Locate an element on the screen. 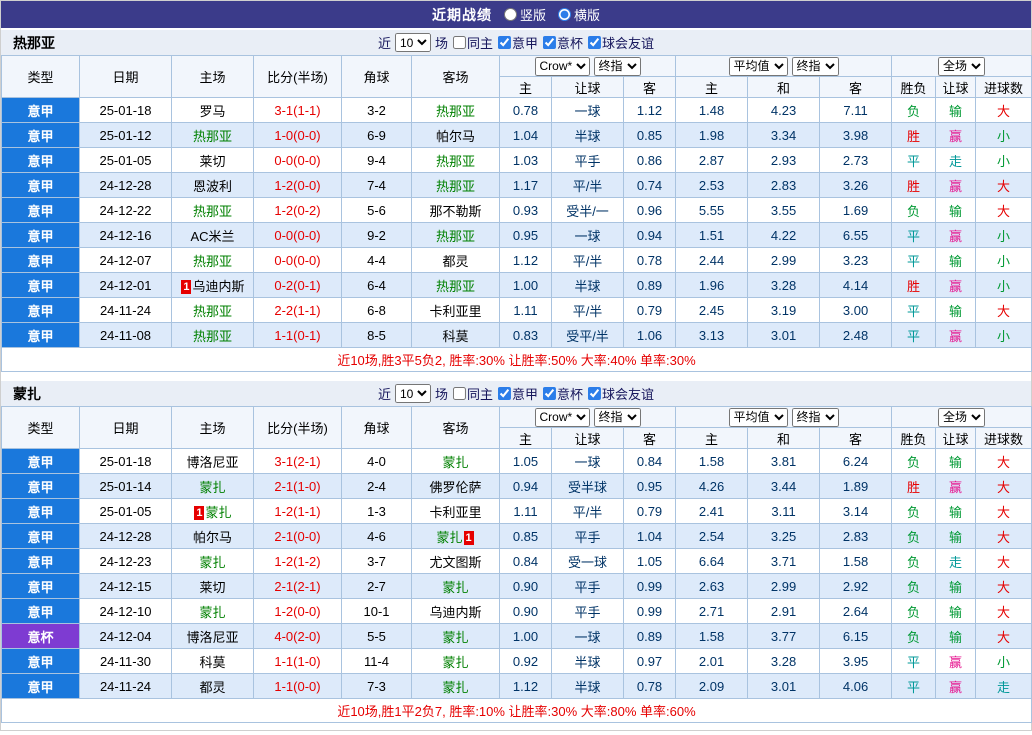 The height and width of the screenshot is (735, 1032). handicap-home-odds: 1.12 is located at coordinates (525, 260).